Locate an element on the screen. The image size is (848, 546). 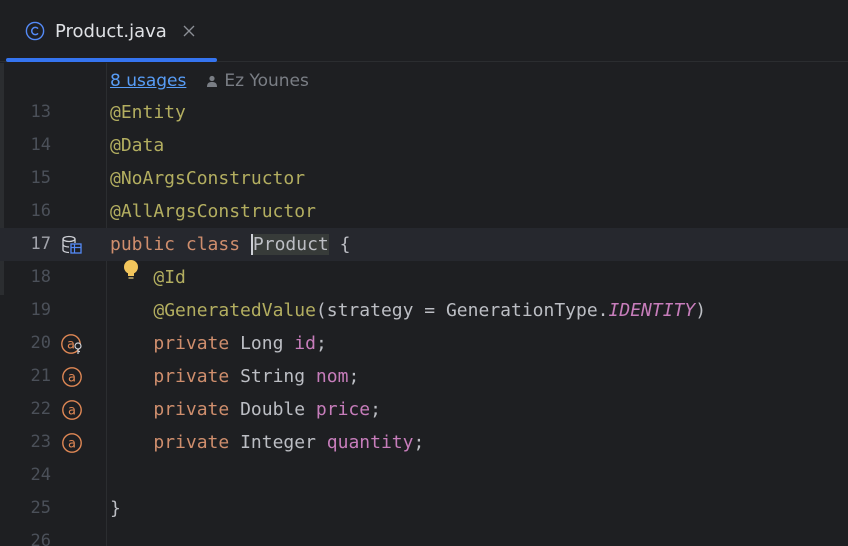
code-token: } is located at coordinates (115, 508).